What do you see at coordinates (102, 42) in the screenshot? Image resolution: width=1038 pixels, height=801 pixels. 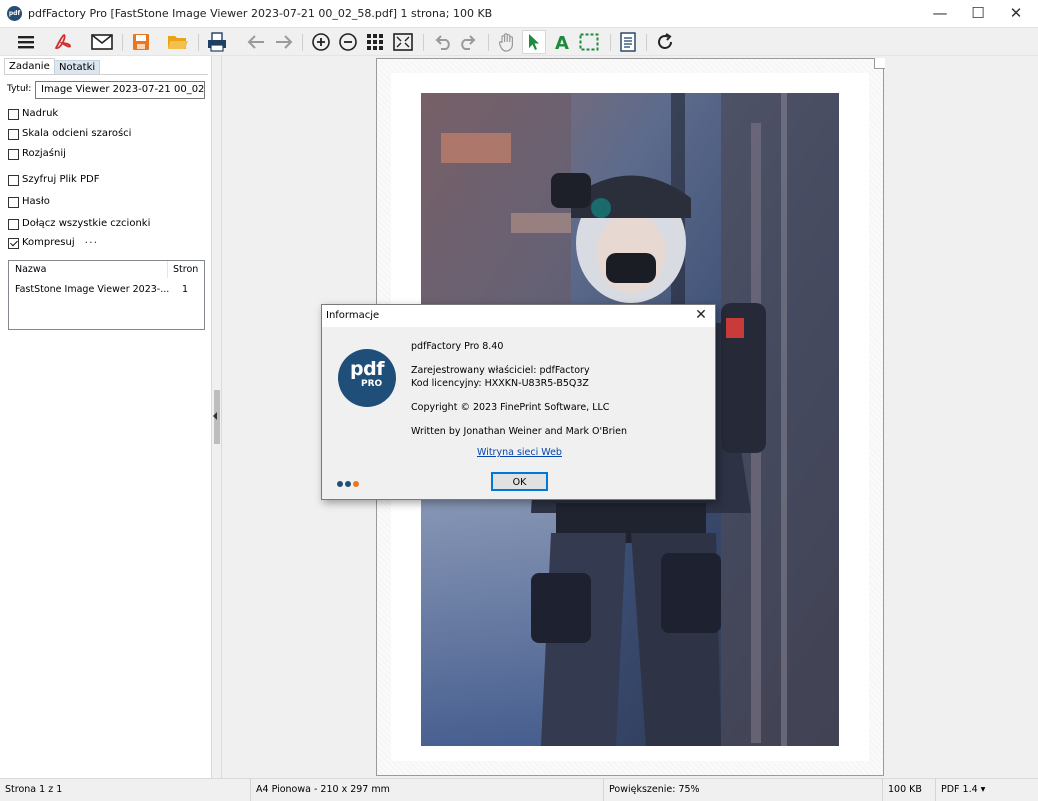 I see `email-icon` at bounding box center [102, 42].